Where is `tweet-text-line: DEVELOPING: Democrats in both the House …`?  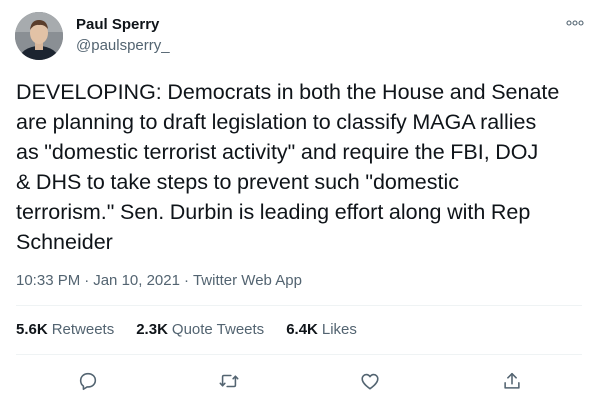 tweet-text-line: DEVELOPING: Democrats in both the House … is located at coordinates (288, 92).